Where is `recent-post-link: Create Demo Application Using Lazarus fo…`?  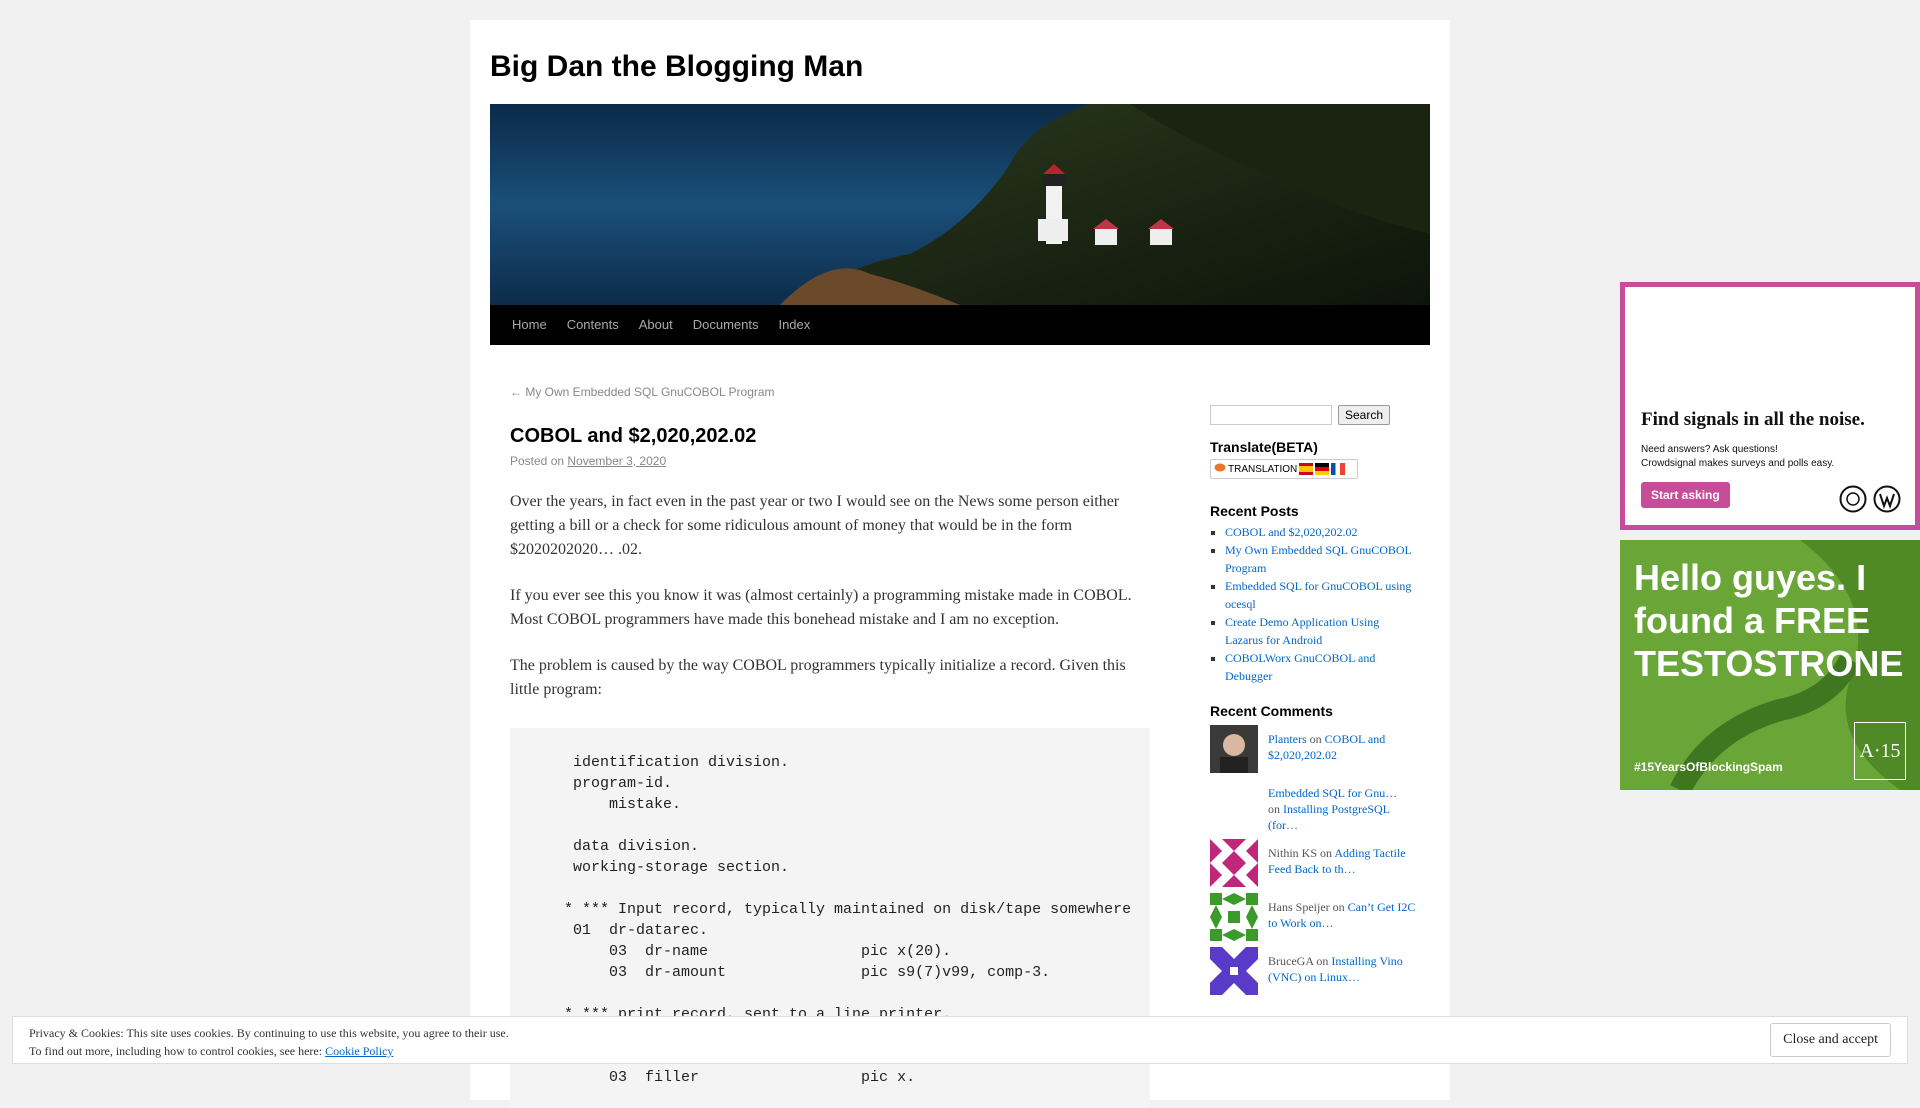 recent-post-link: Create Demo Application Using Lazarus fo… is located at coordinates (1302, 631).